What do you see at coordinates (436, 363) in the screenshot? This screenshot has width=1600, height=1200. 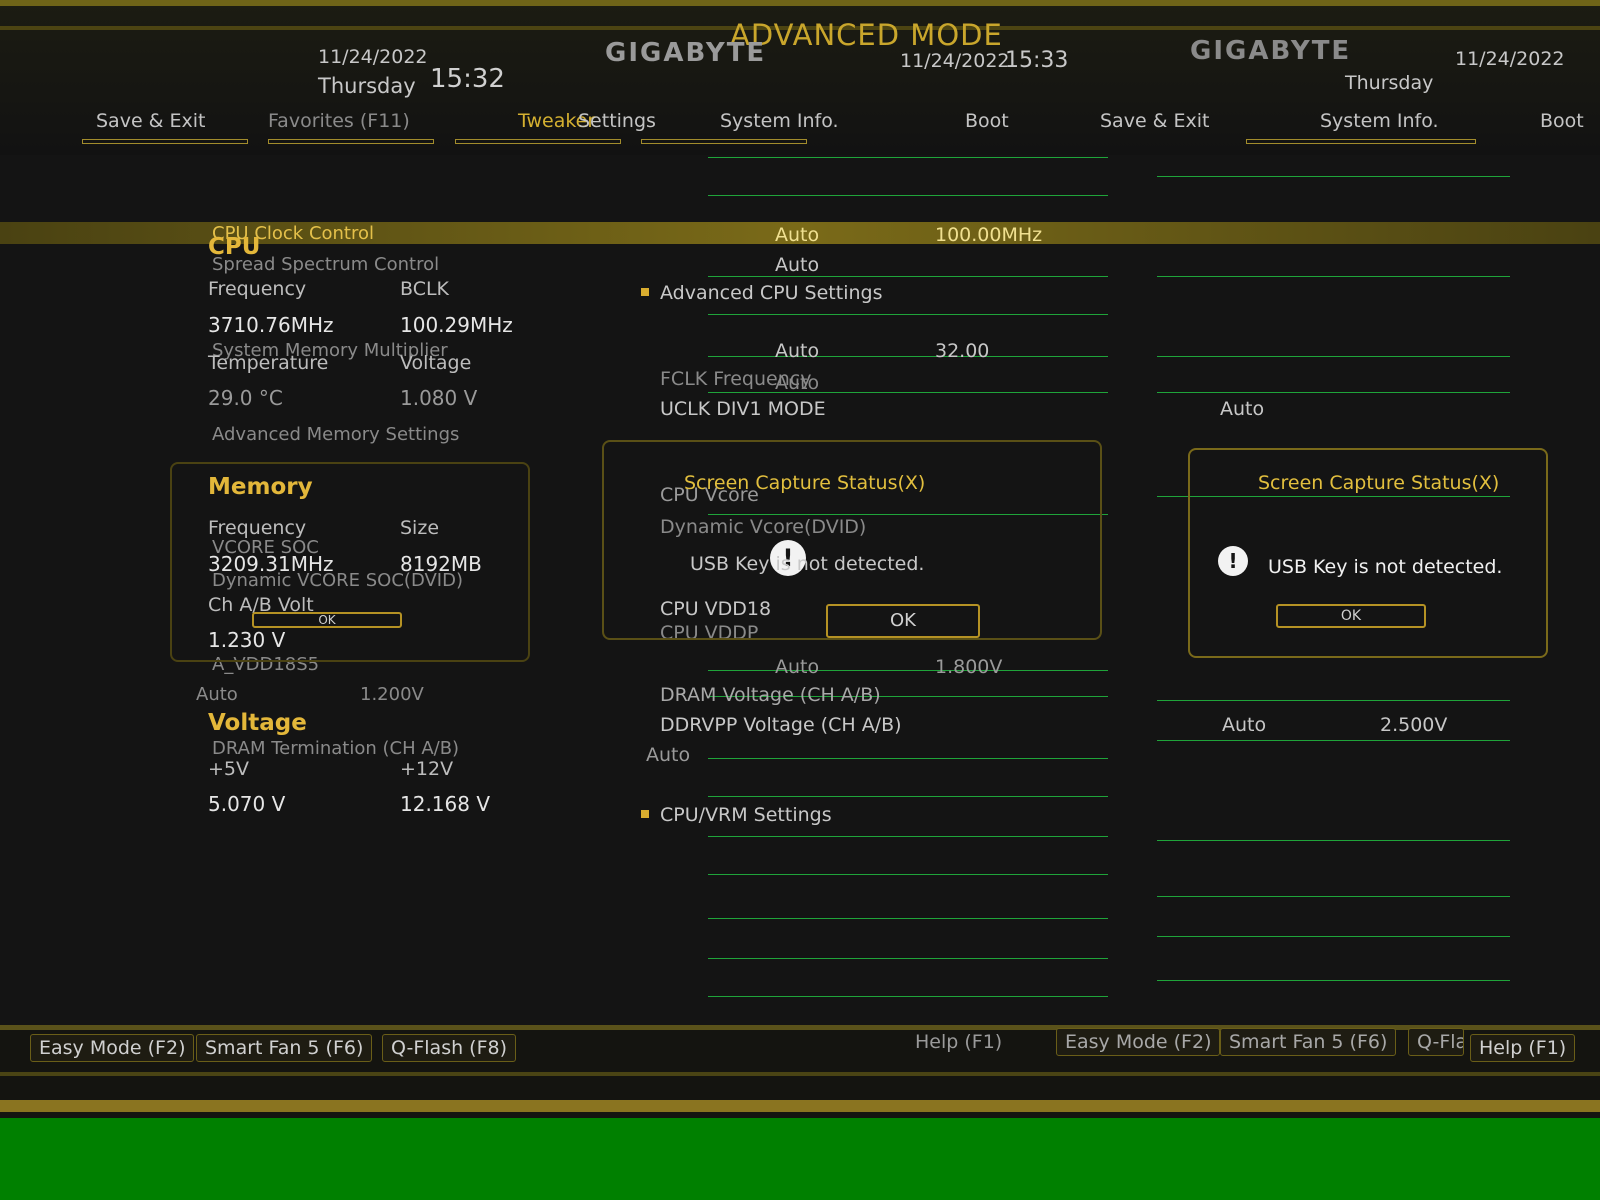 I see `cpu-voltage-label: Voltage` at bounding box center [436, 363].